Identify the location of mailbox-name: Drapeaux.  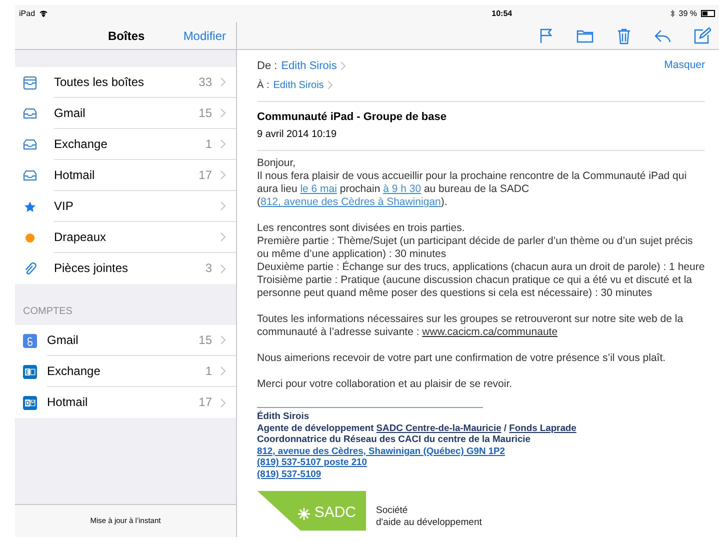
(81, 237).